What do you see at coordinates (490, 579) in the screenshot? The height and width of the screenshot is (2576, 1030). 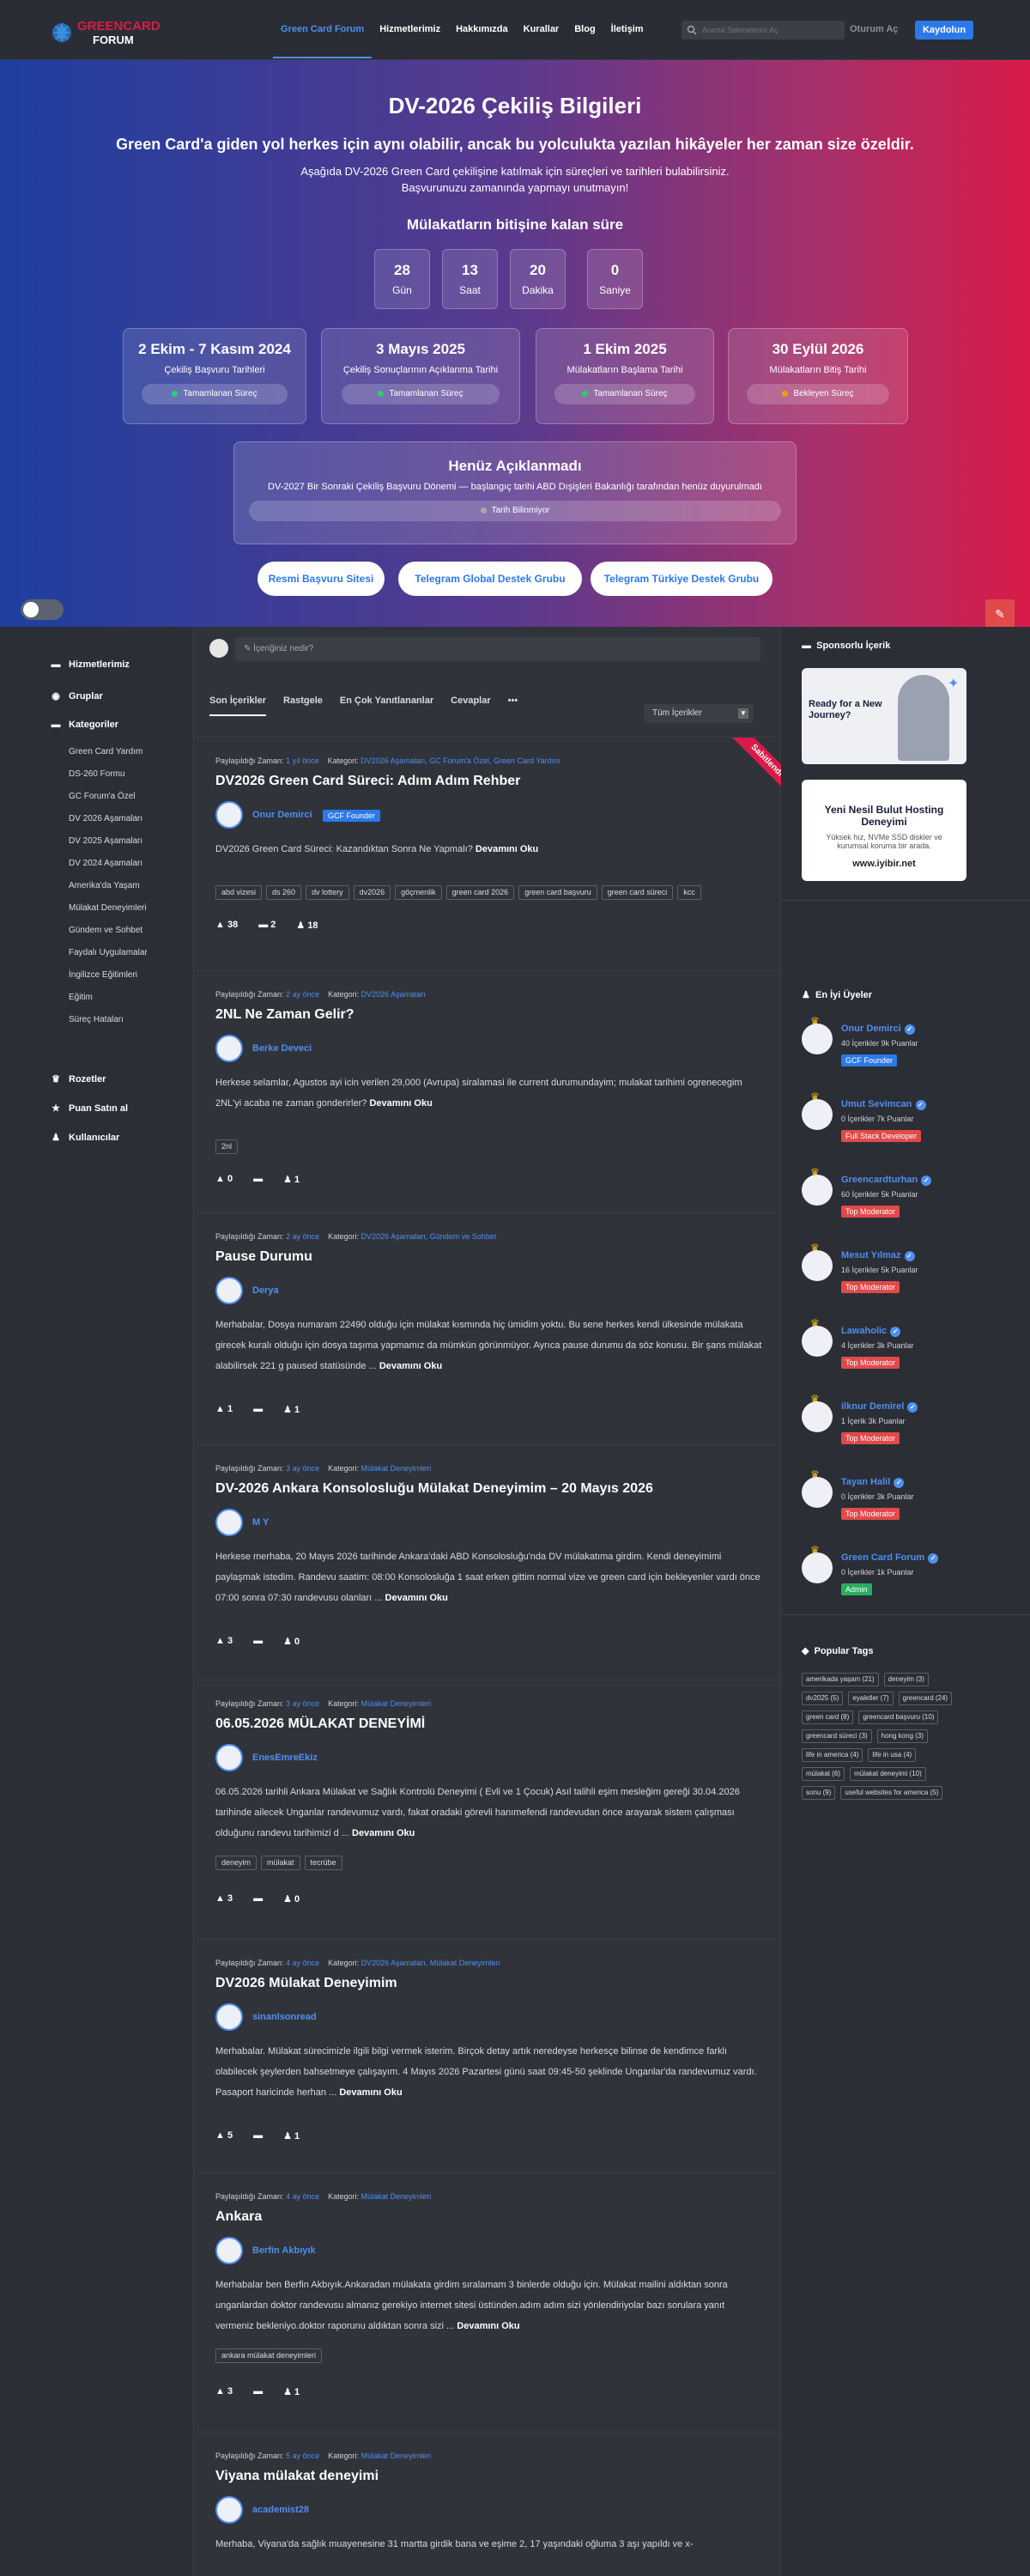 I see `telegram-global-button: Telegram Global Destek Grubu` at bounding box center [490, 579].